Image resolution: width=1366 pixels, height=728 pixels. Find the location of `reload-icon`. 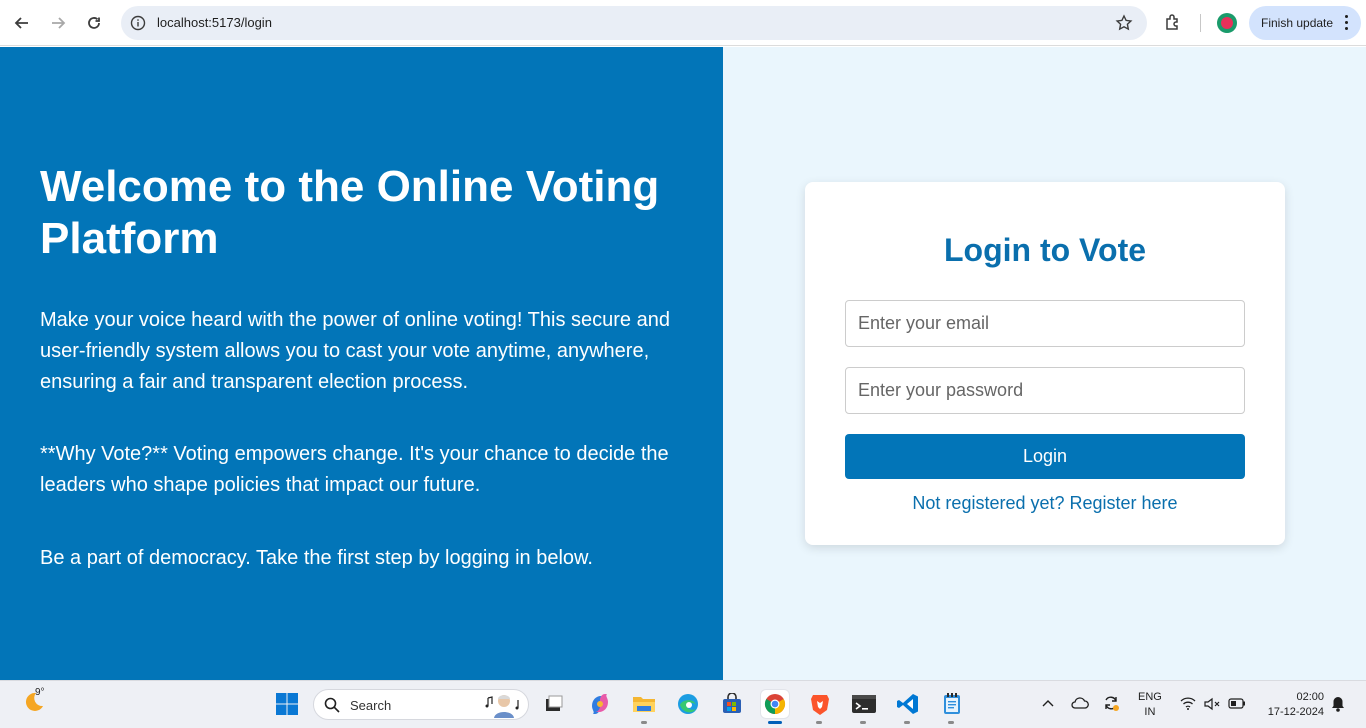

reload-icon is located at coordinates (94, 23).